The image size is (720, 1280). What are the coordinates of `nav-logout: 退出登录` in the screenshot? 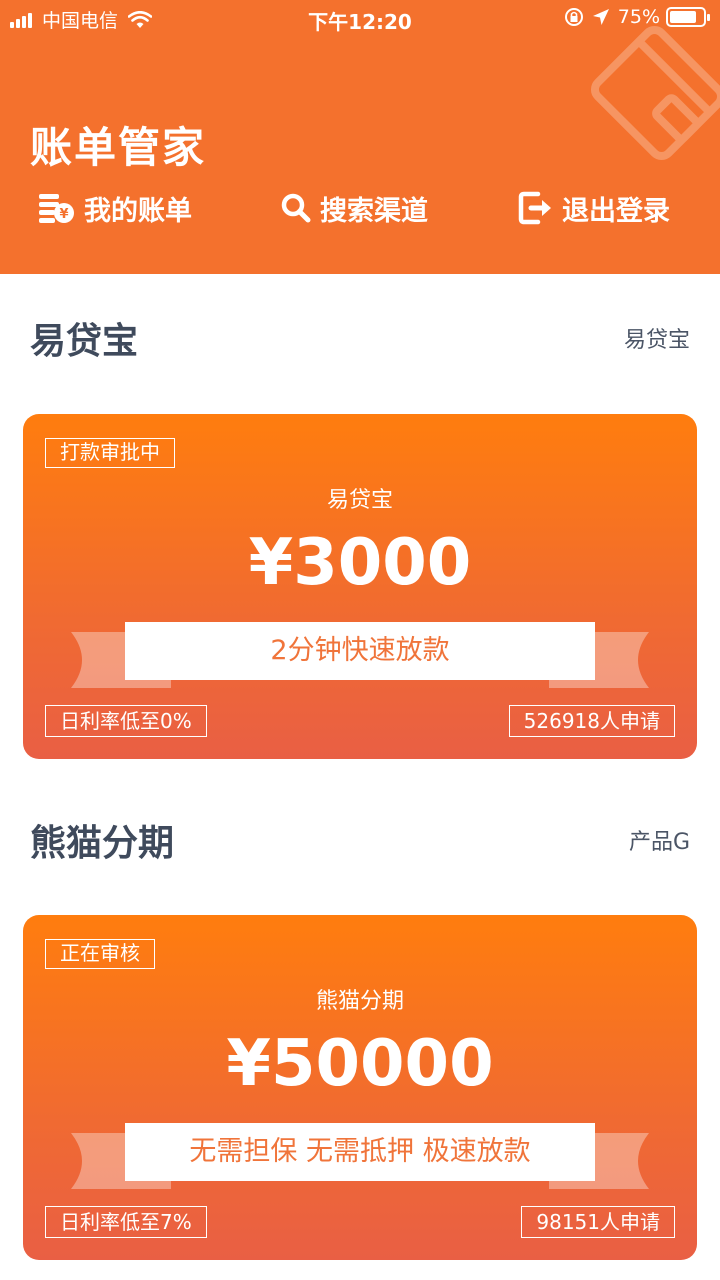 It's located at (594, 208).